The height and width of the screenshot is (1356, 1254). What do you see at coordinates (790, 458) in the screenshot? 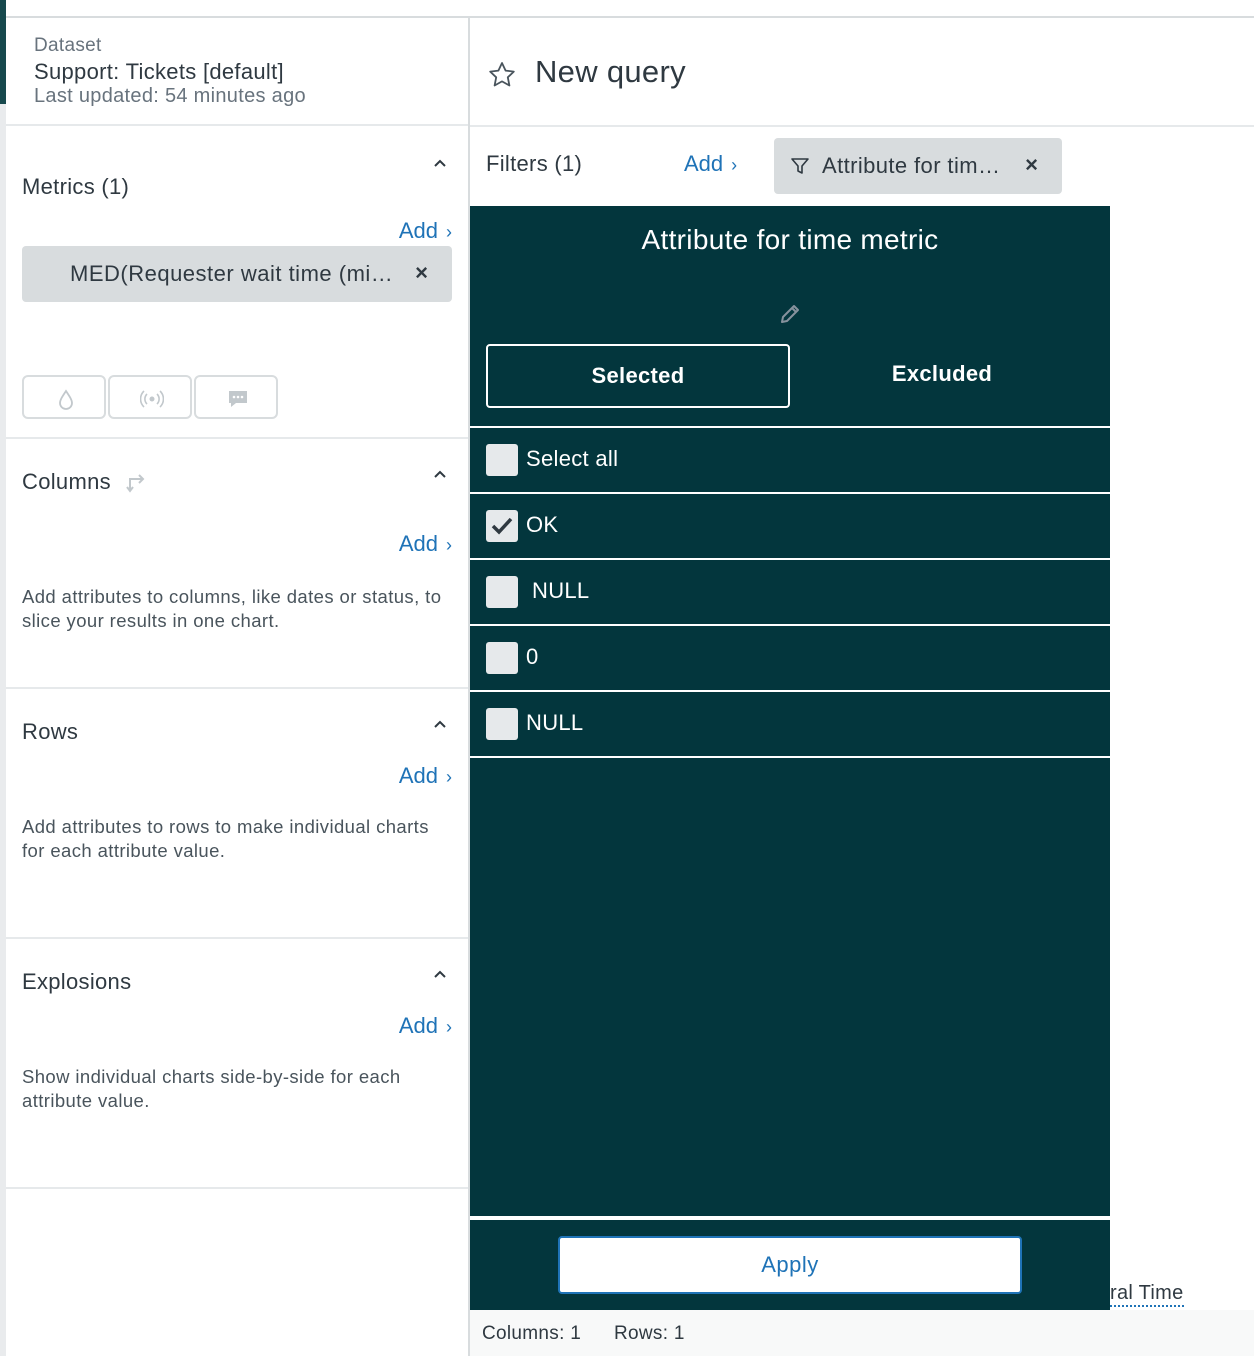
I see `option-select-all: Select all` at bounding box center [790, 458].